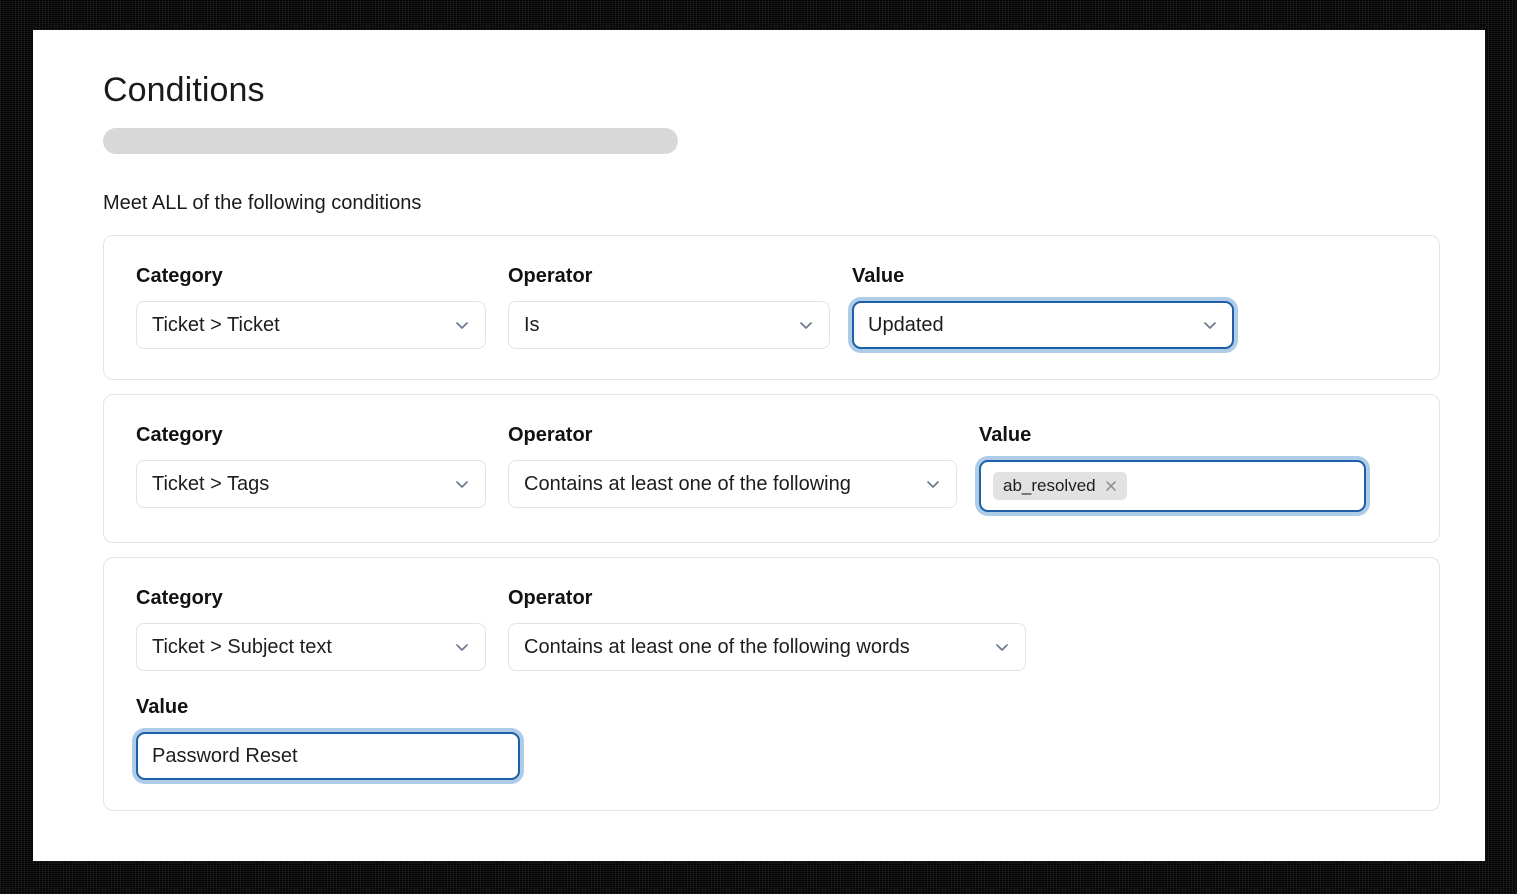 This screenshot has width=1517, height=894. Describe the element at coordinates (216, 325) in the screenshot. I see `category-select-1-value: Ticket > Ticket` at that location.